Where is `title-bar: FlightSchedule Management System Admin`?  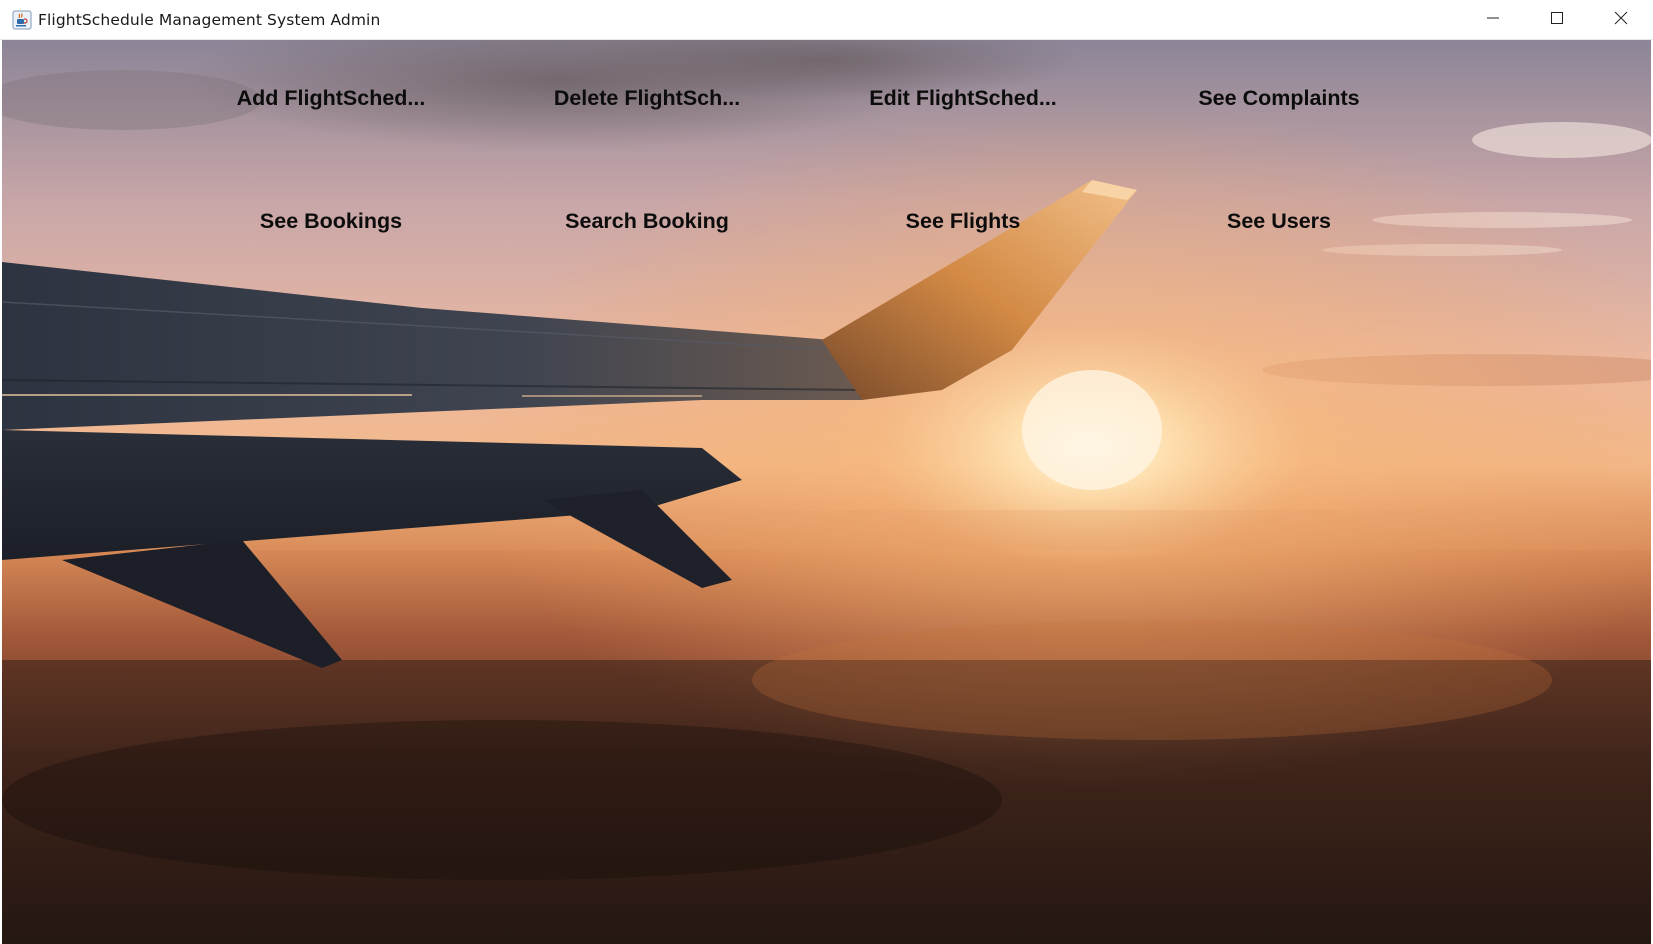 title-bar: FlightSchedule Management System Admin is located at coordinates (826, 20).